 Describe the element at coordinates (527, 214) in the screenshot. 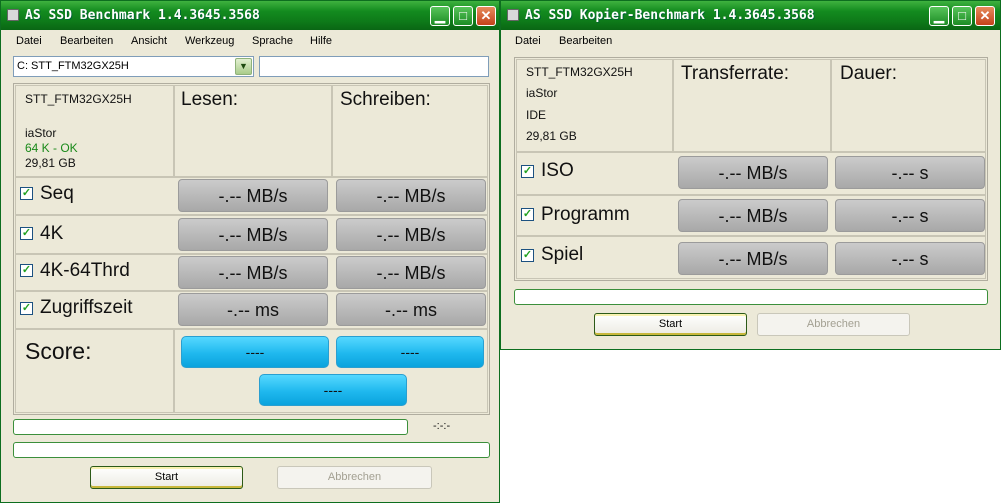

I see `program-checkbox: ✓` at that location.